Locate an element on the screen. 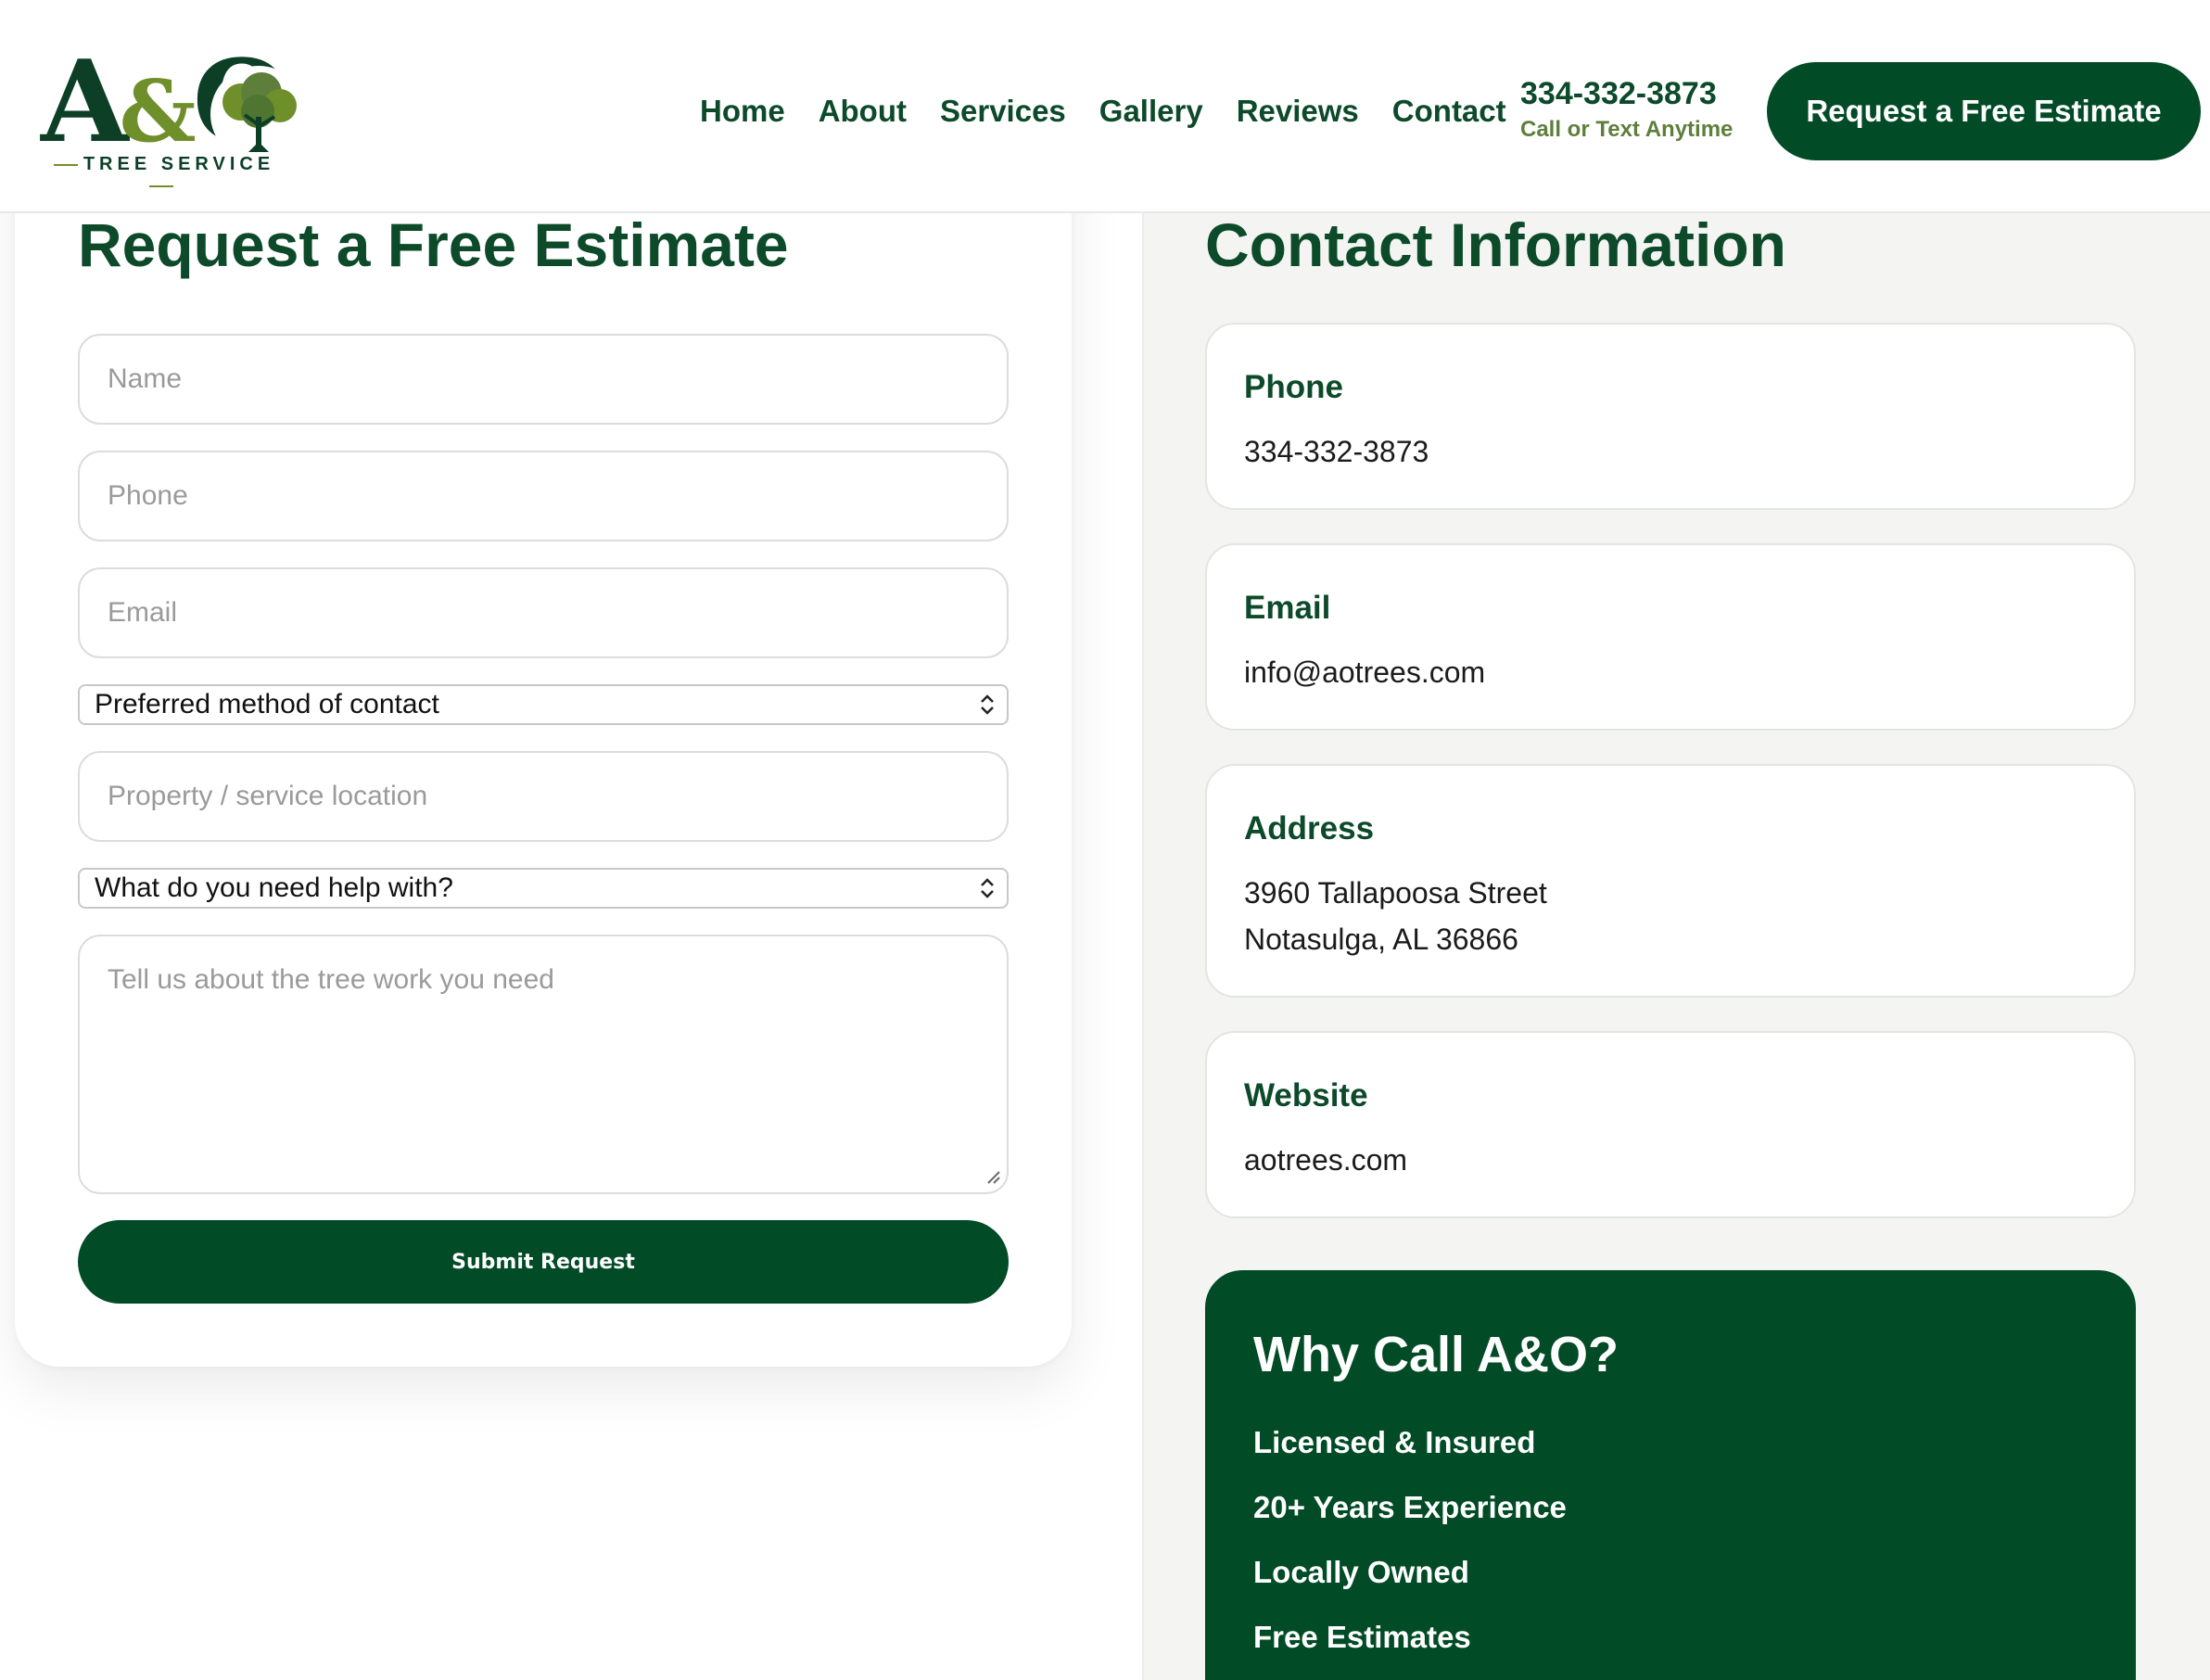 The image size is (2210, 1680). website-card-label: Website is located at coordinates (1306, 1095).